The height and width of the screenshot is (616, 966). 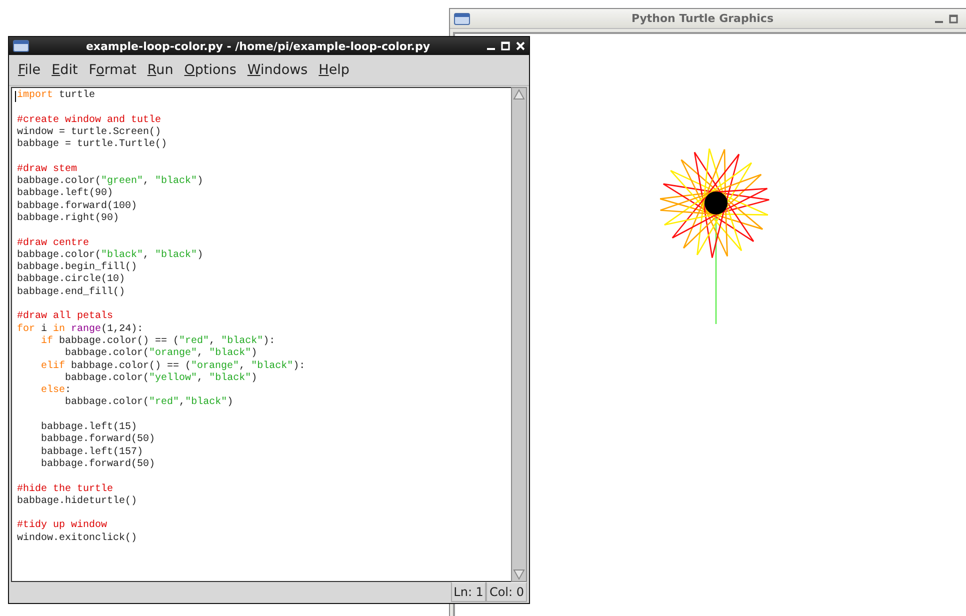 What do you see at coordinates (212, 70) in the screenshot?
I see `menu-item: Options` at bounding box center [212, 70].